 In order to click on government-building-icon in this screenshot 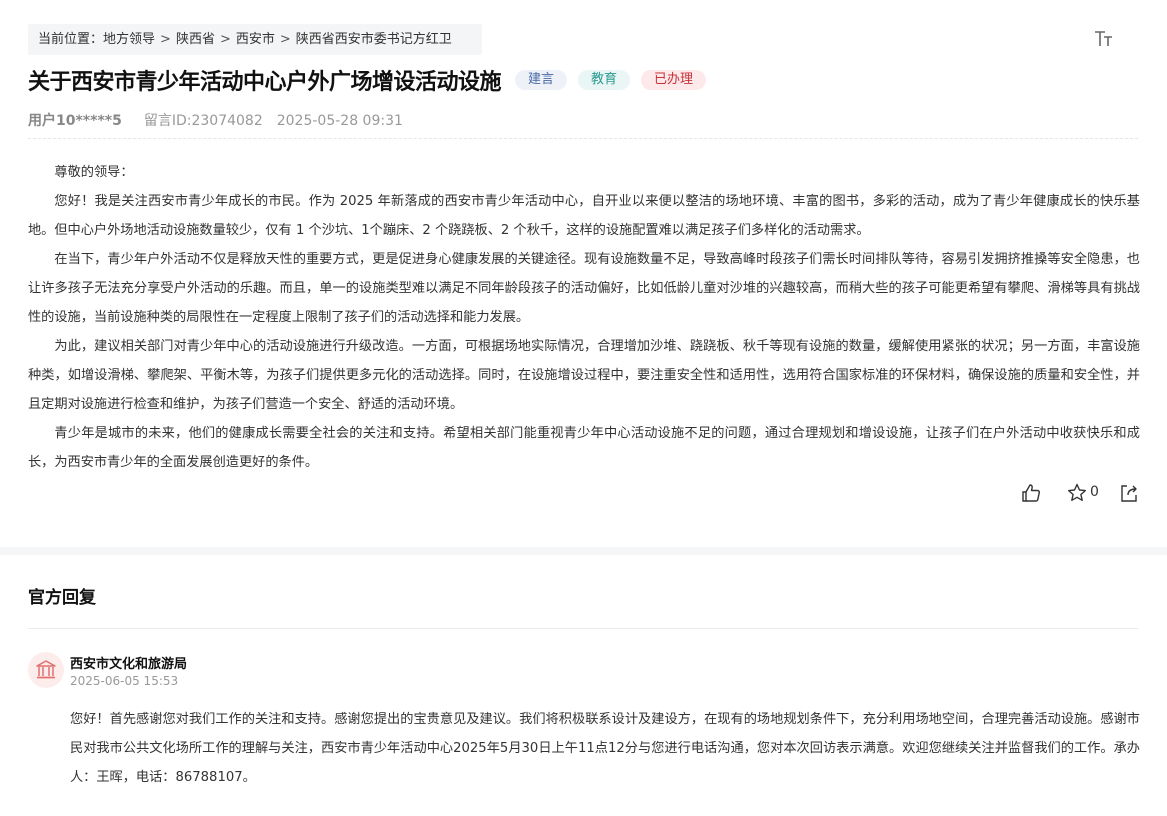, I will do `click(46, 670)`.